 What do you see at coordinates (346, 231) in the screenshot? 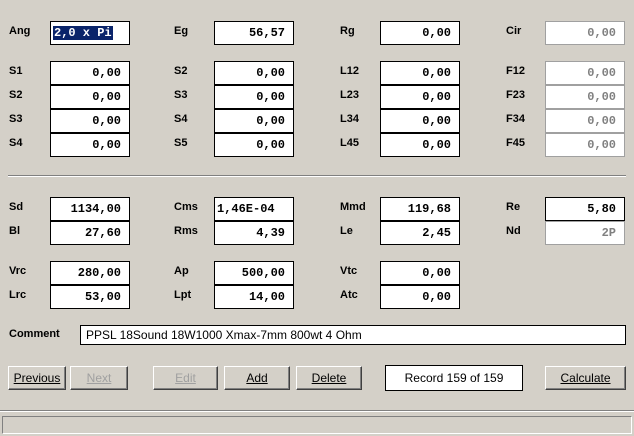
I see `label-le: Le` at bounding box center [346, 231].